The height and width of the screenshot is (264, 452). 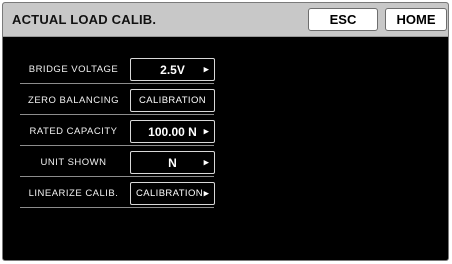 I want to click on bridge-voltage-select: 2.5V ▶, so click(x=172, y=69).